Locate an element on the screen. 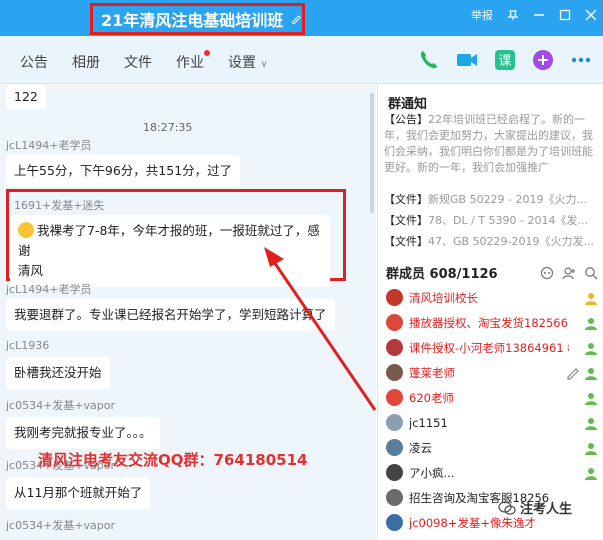 Image resolution: width=603 pixels, height=540 pixels. notification-dot is located at coordinates (207, 53).